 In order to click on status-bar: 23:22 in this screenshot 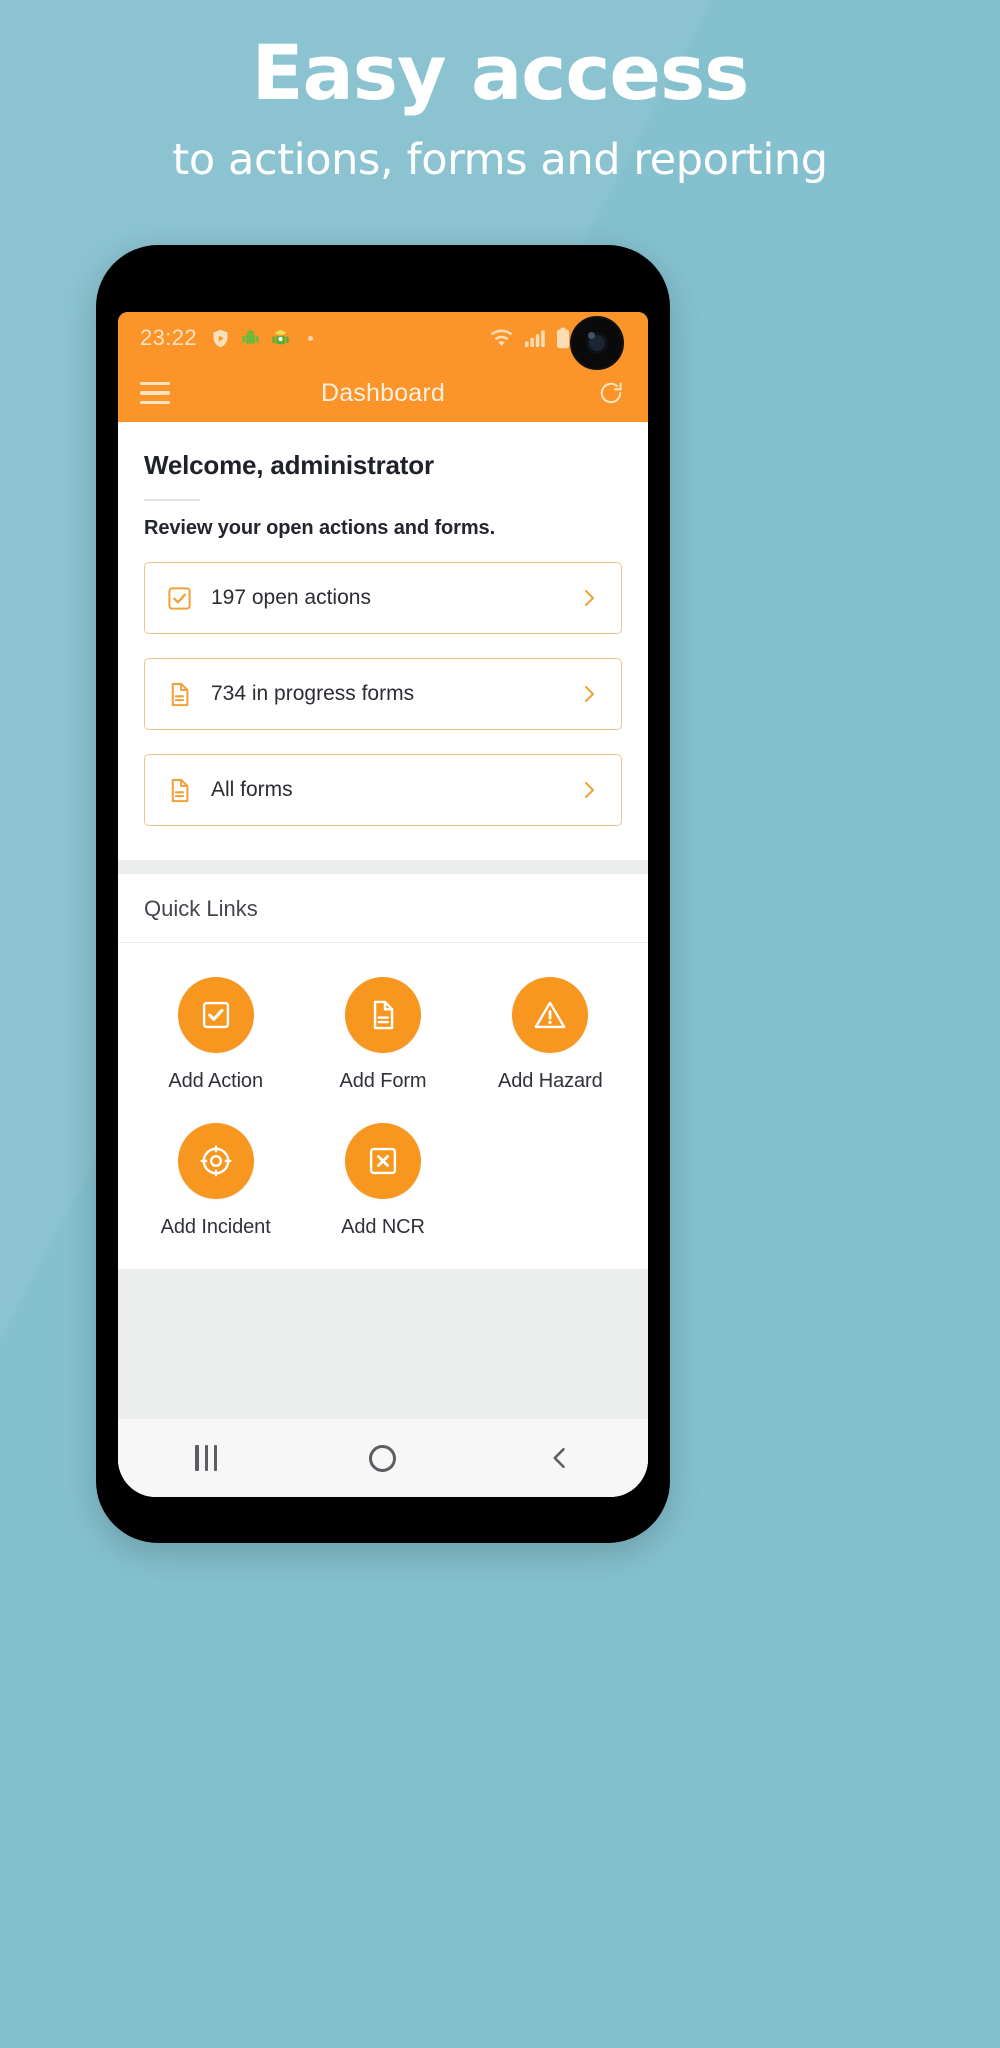, I will do `click(383, 338)`.